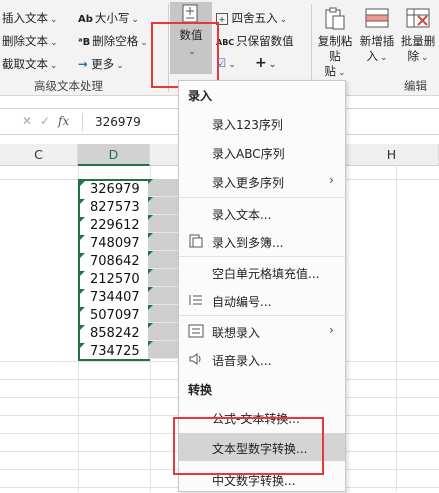 This screenshot has width=439, height=493. I want to click on arrow-right-icon: →, so click(83, 64).